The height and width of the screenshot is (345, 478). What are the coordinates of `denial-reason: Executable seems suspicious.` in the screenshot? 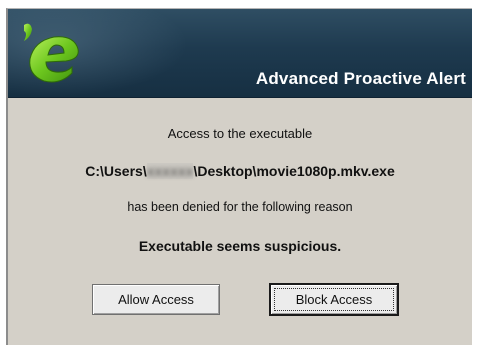 It's located at (240, 246).